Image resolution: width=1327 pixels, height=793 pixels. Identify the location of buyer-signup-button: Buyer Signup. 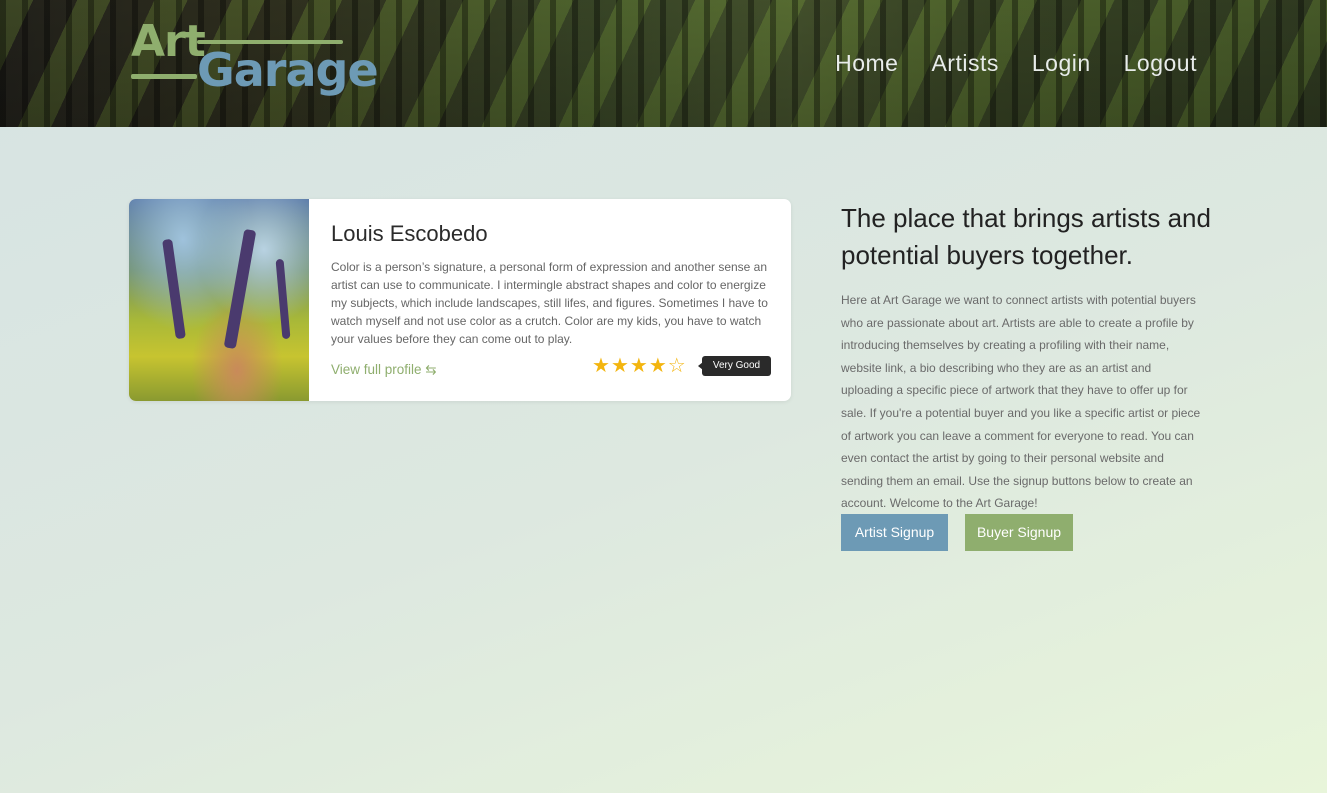
(1019, 532).